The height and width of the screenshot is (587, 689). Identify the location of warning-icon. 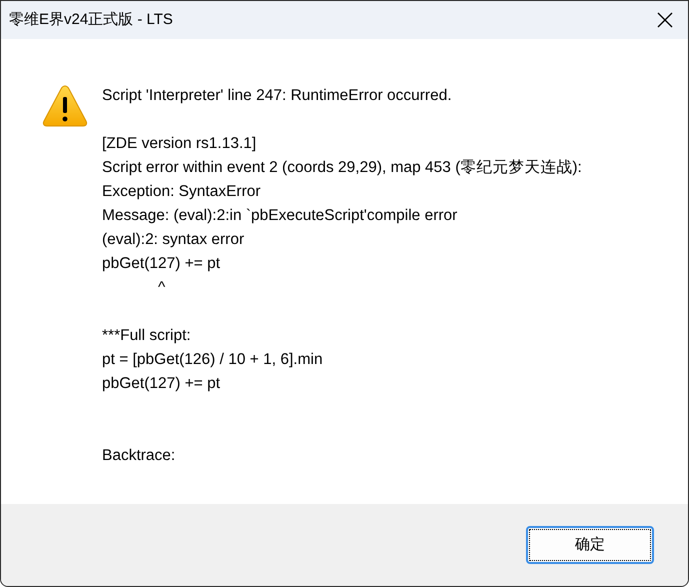
(65, 106).